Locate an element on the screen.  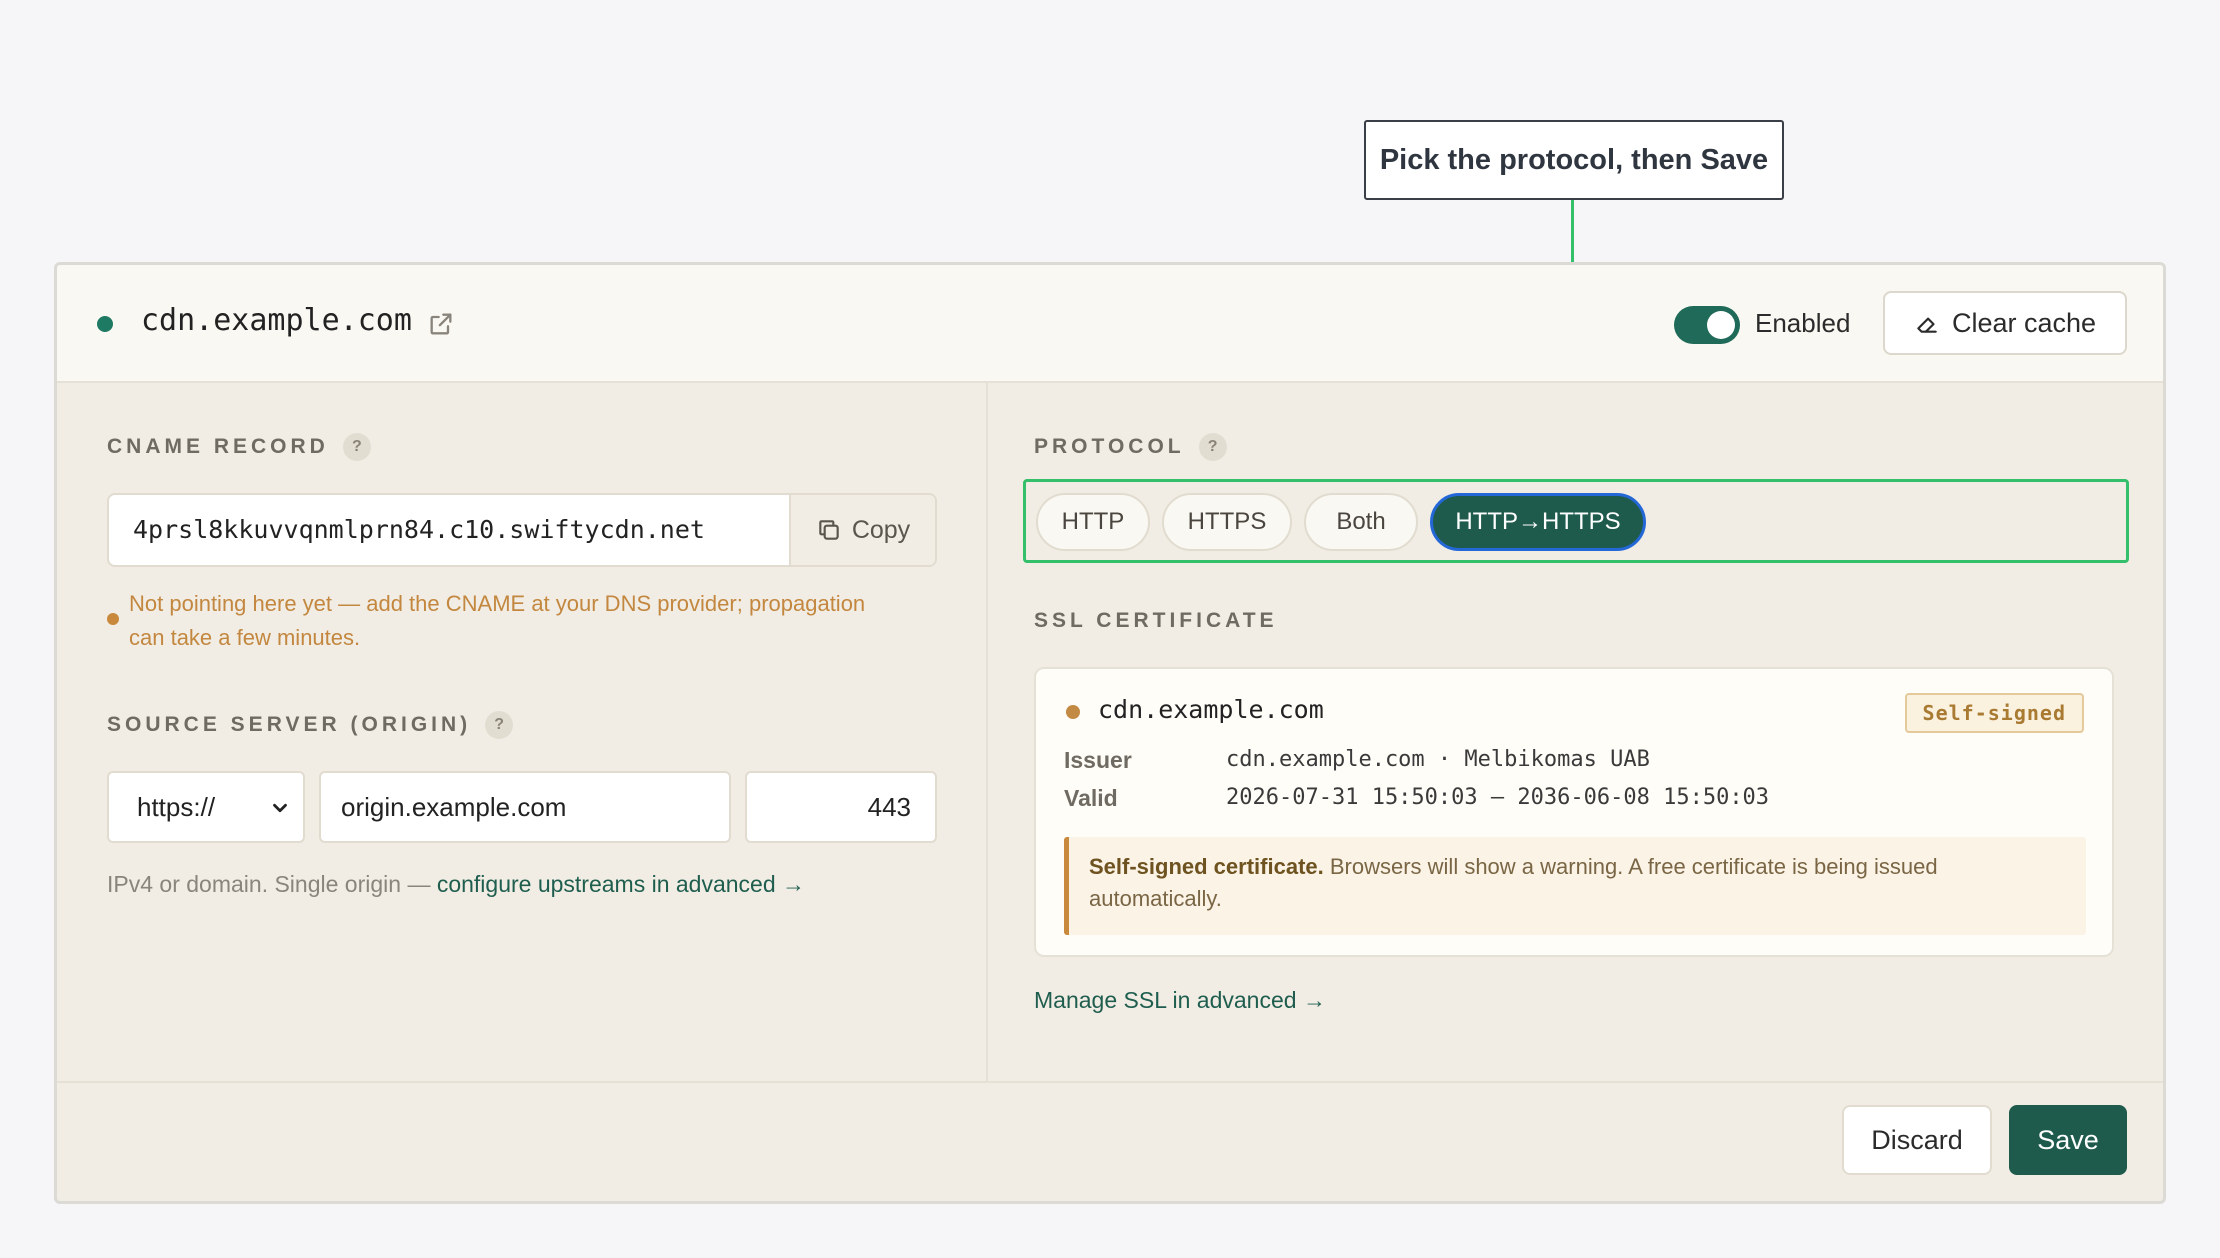
tooltip-callout: Pick the protocol, then Save is located at coordinates (1574, 160).